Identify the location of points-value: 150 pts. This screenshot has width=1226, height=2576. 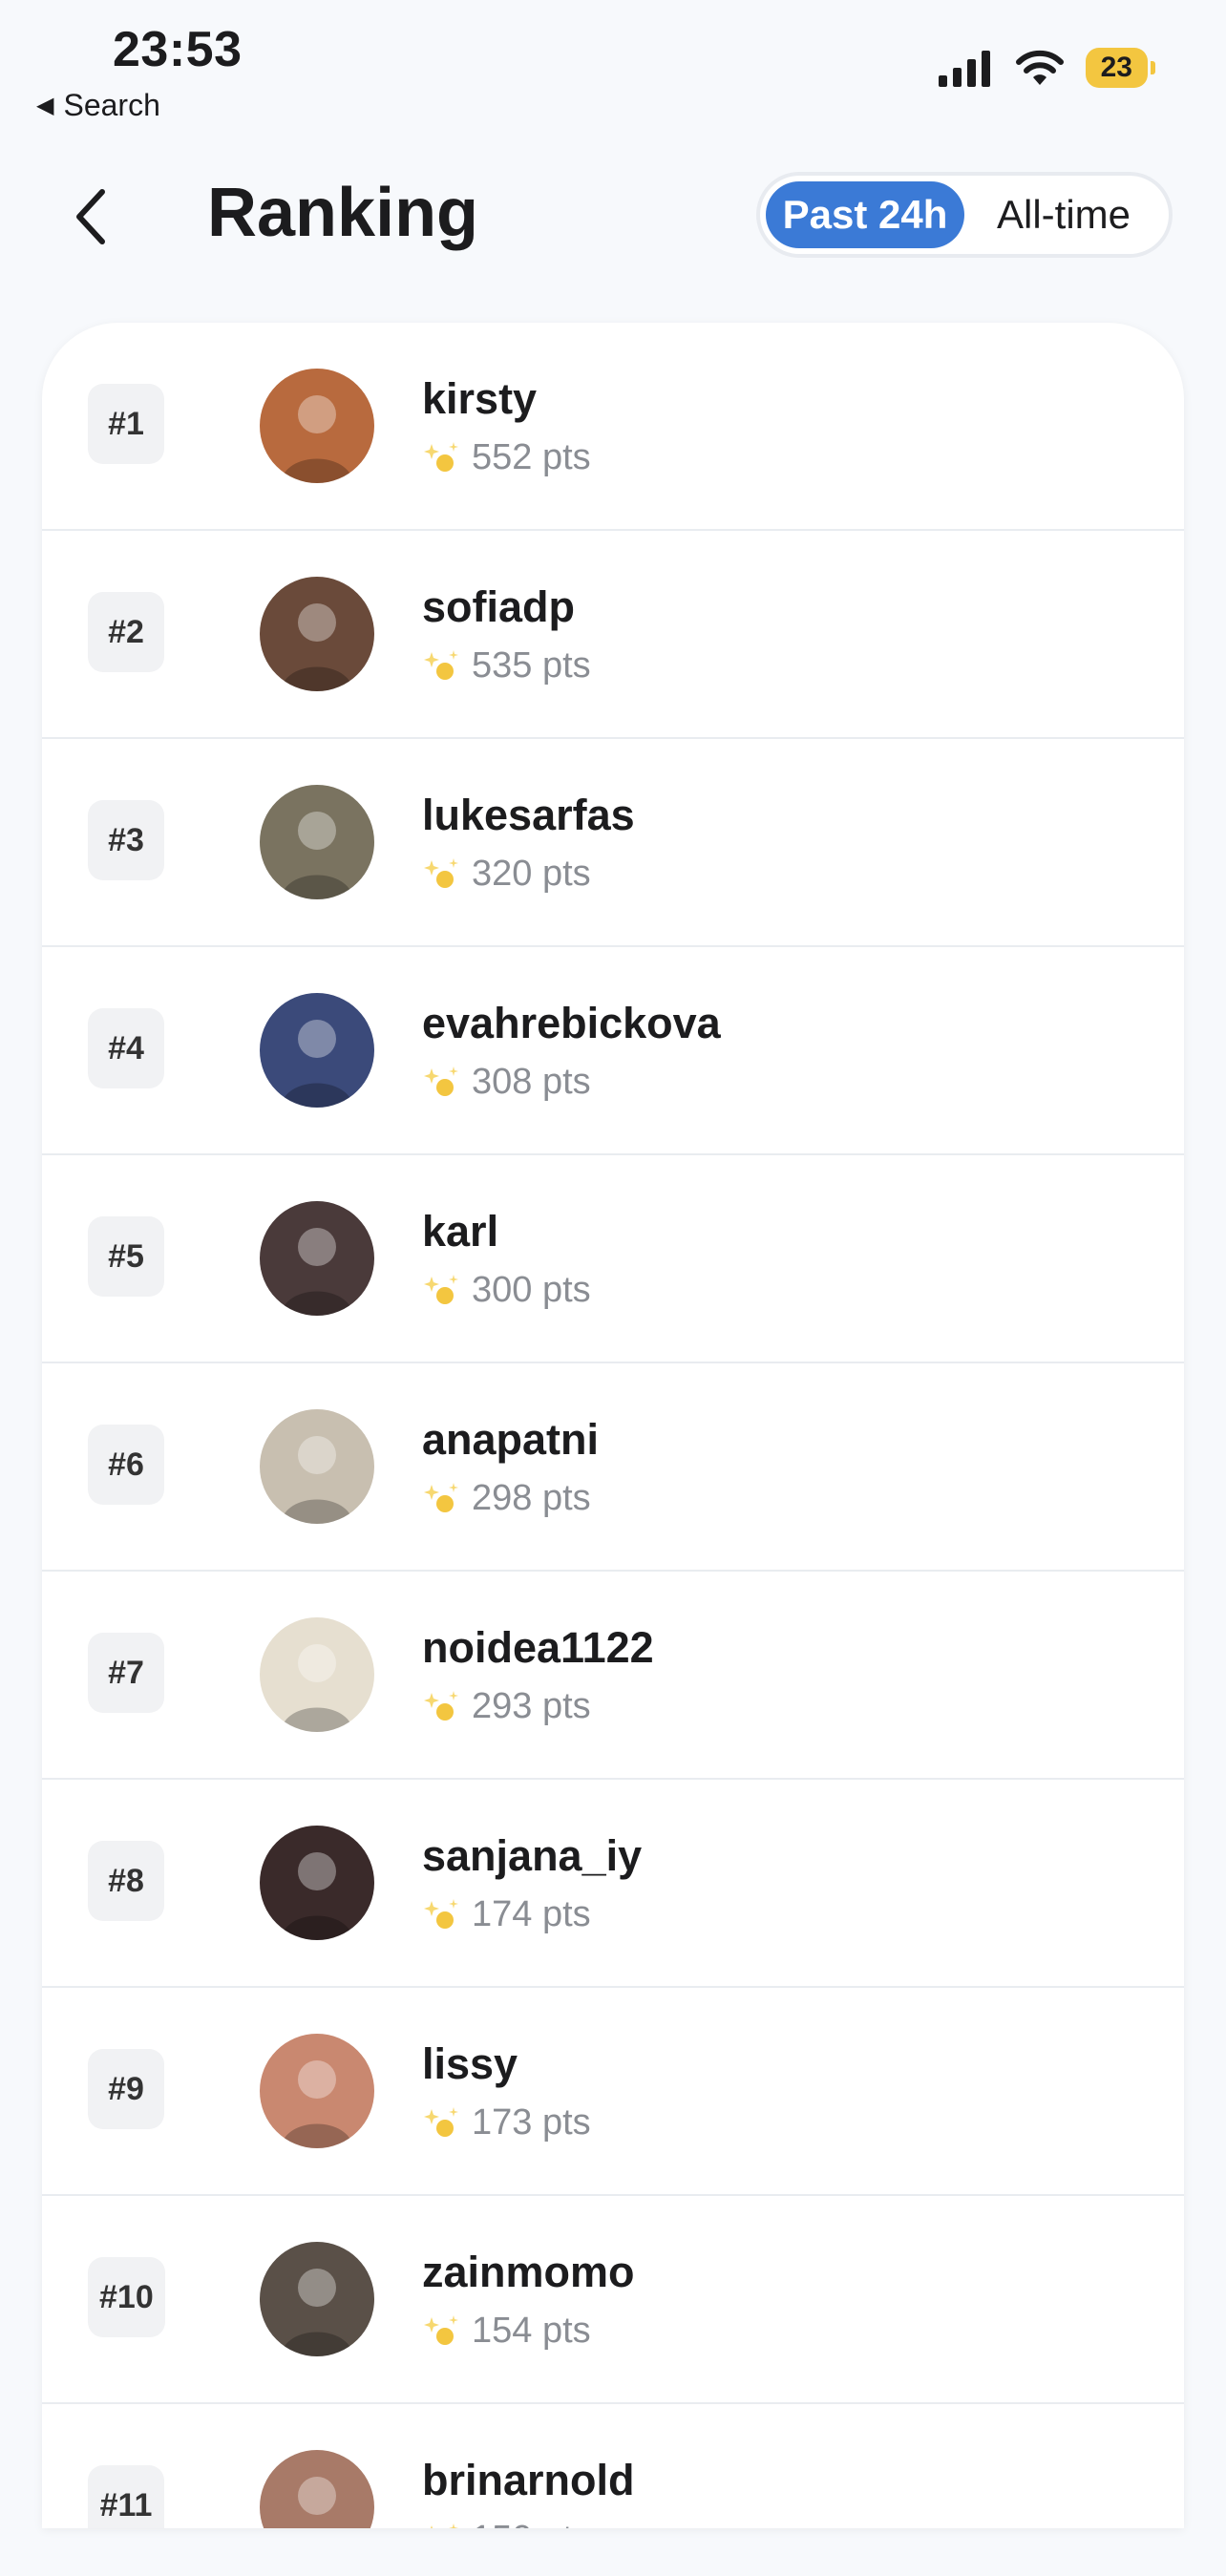
(531, 2523).